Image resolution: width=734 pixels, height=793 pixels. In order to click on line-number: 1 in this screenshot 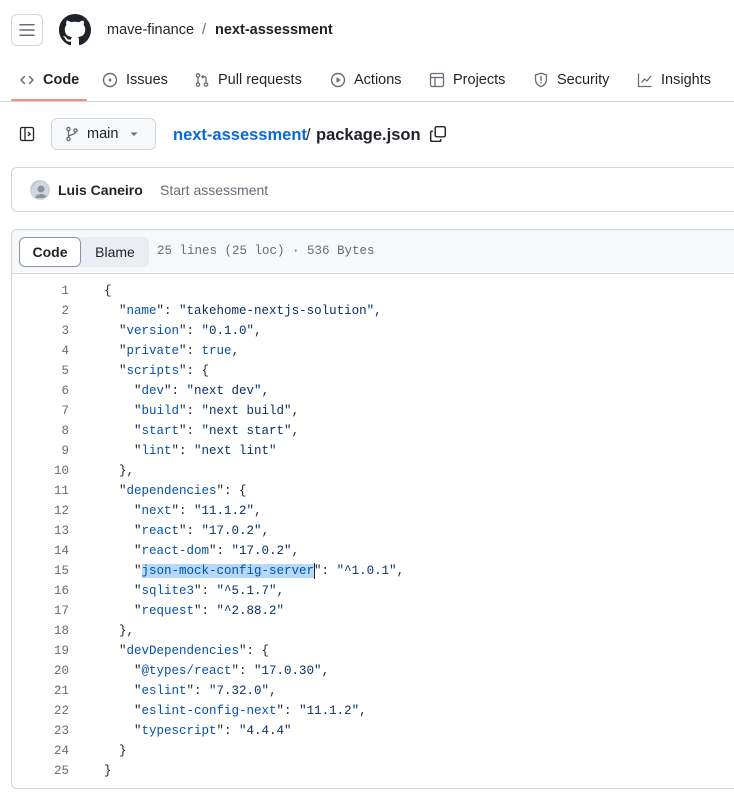, I will do `click(40, 291)`.